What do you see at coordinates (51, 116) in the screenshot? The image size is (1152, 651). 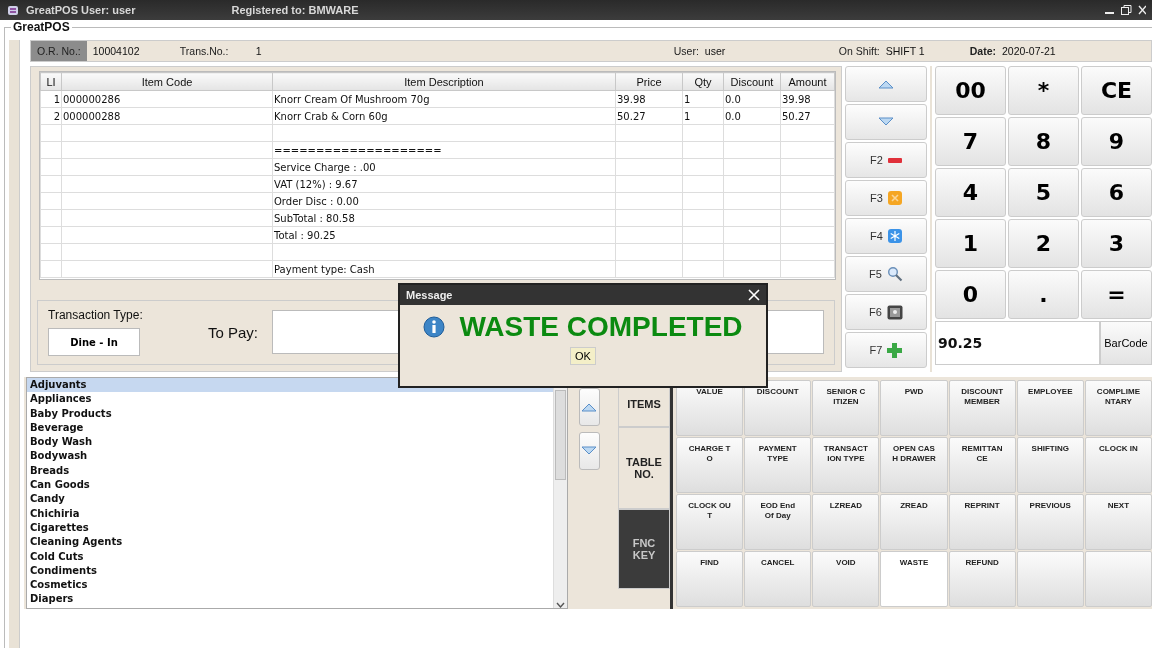 I see `table-cell: 2` at bounding box center [51, 116].